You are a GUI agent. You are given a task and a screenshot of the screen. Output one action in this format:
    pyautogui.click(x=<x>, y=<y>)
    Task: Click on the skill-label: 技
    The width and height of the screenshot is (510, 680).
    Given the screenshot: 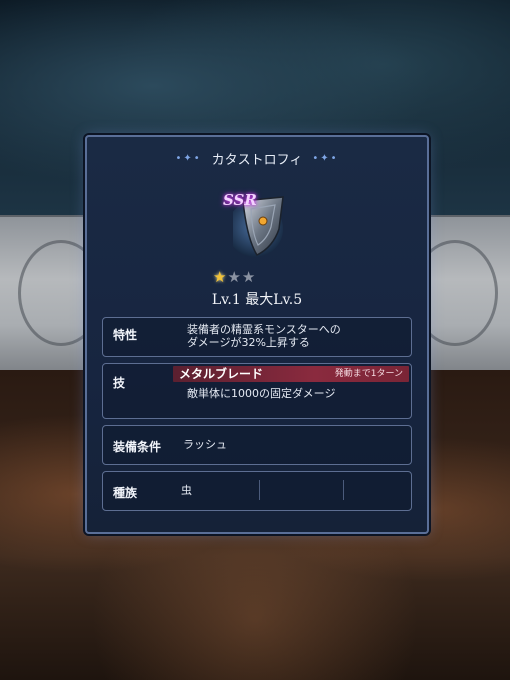 What is the action you would take?
    pyautogui.click(x=119, y=383)
    